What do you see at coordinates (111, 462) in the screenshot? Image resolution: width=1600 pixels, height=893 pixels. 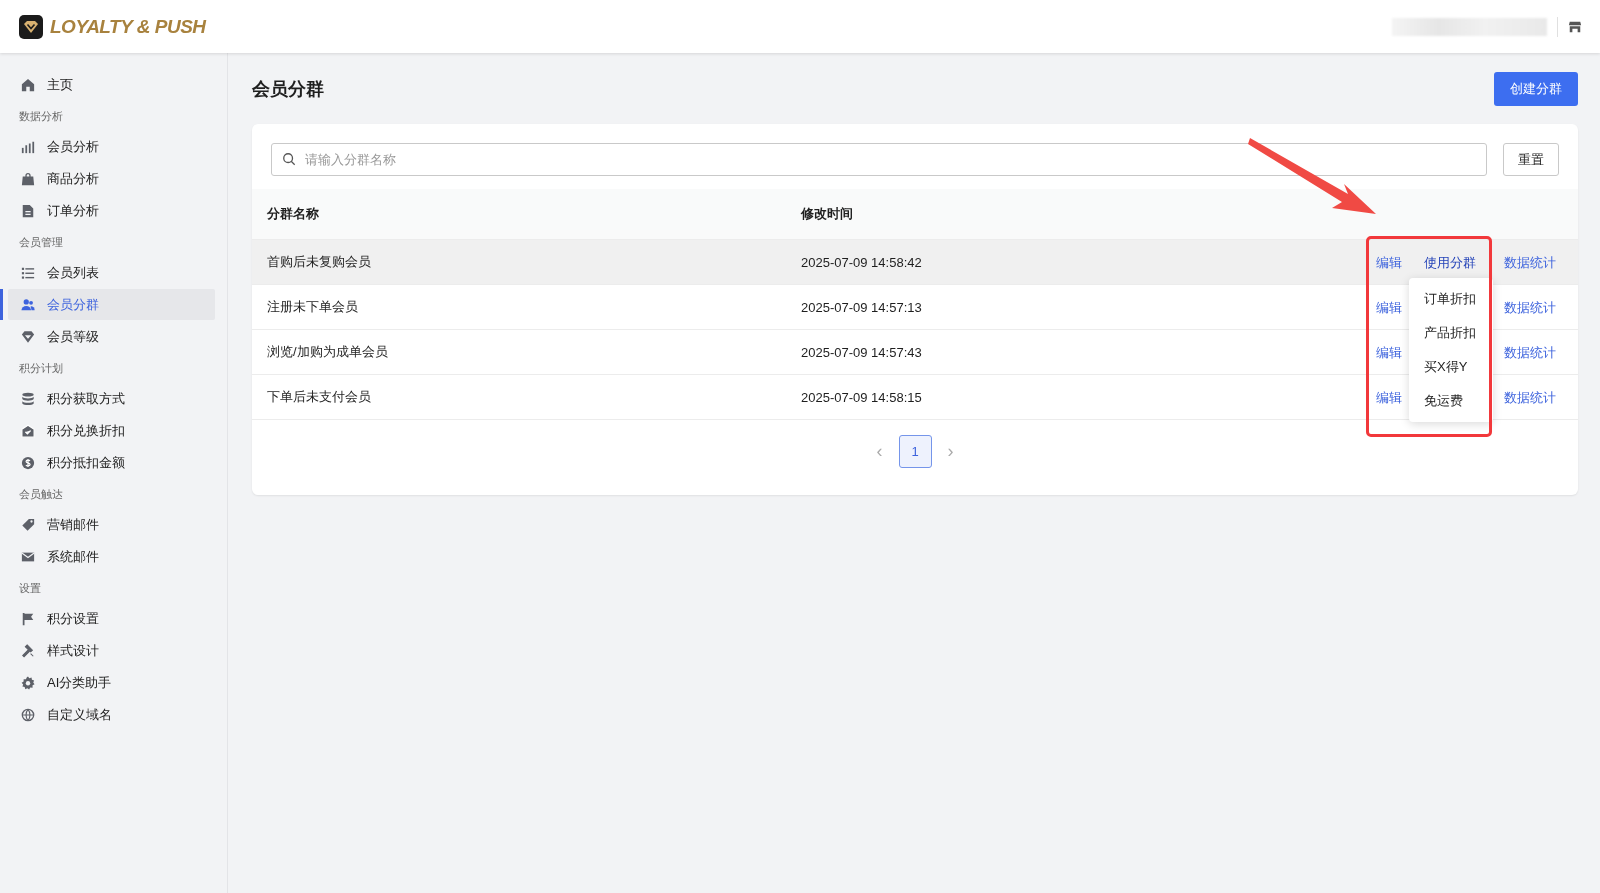 I see `sidebar-item: 积分抵扣金额` at bounding box center [111, 462].